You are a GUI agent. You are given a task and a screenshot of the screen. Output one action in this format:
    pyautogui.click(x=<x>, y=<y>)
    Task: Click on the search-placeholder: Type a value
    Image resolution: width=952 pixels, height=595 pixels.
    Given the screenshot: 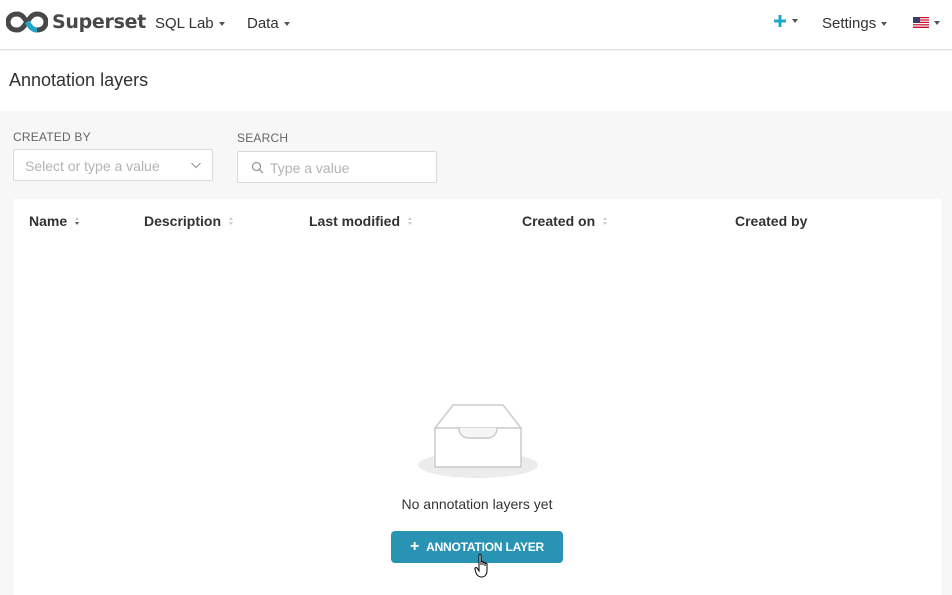 What is the action you would take?
    pyautogui.click(x=310, y=168)
    